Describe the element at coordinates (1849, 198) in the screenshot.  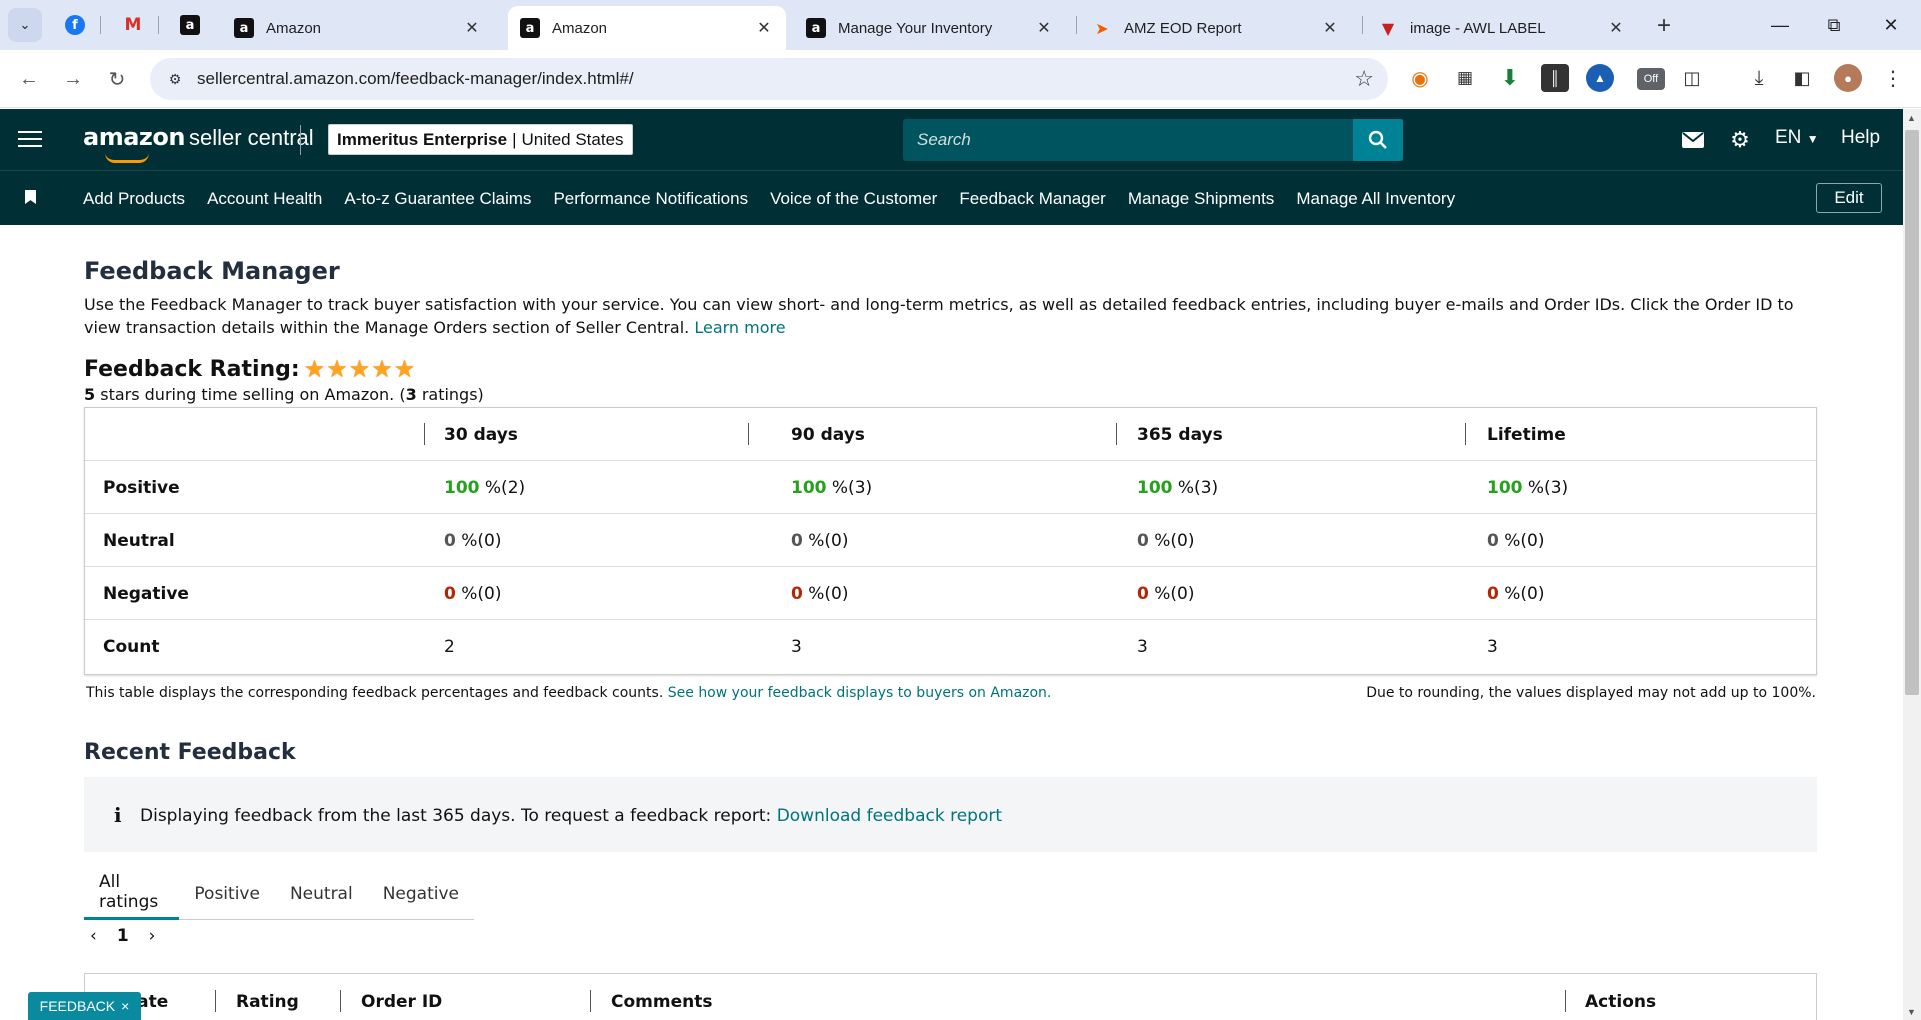
I see `edit-nav-button: Edit` at that location.